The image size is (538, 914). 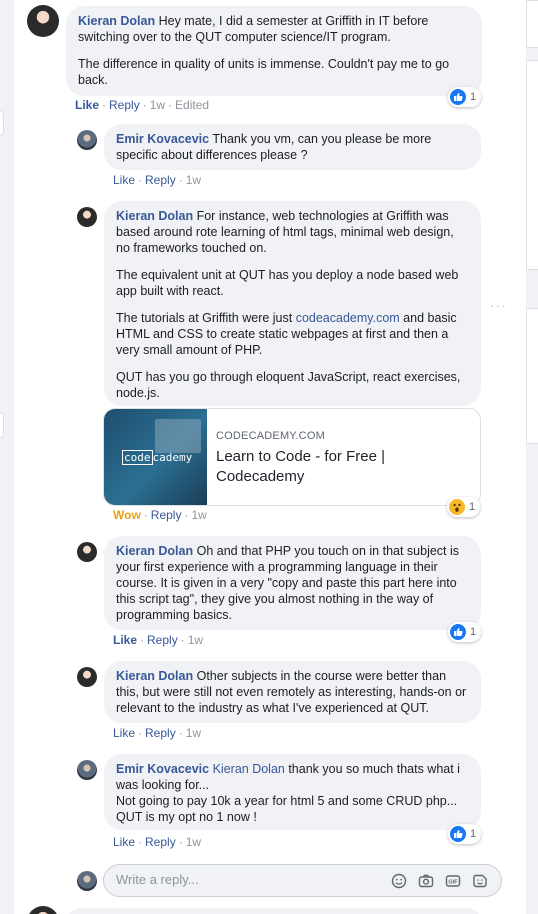 I want to click on reply-text: The tutorials at Griffith were just, so click(x=206, y=318).